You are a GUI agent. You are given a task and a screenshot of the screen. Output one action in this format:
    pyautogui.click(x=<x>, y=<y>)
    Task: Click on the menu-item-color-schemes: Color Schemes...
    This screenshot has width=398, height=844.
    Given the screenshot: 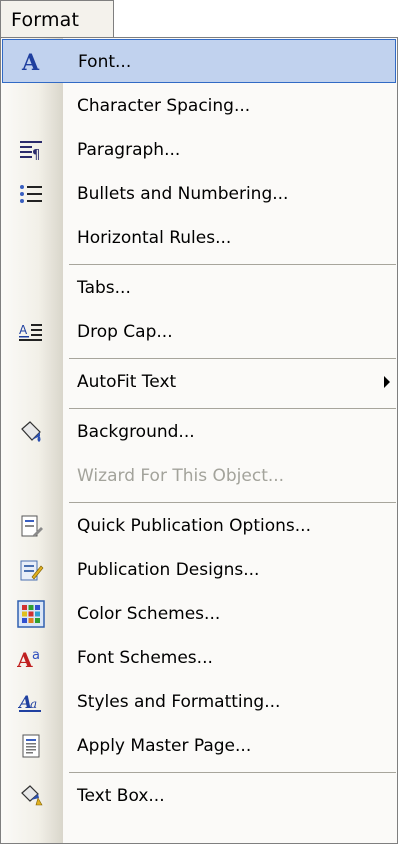 What is the action you would take?
    pyautogui.click(x=199, y=614)
    